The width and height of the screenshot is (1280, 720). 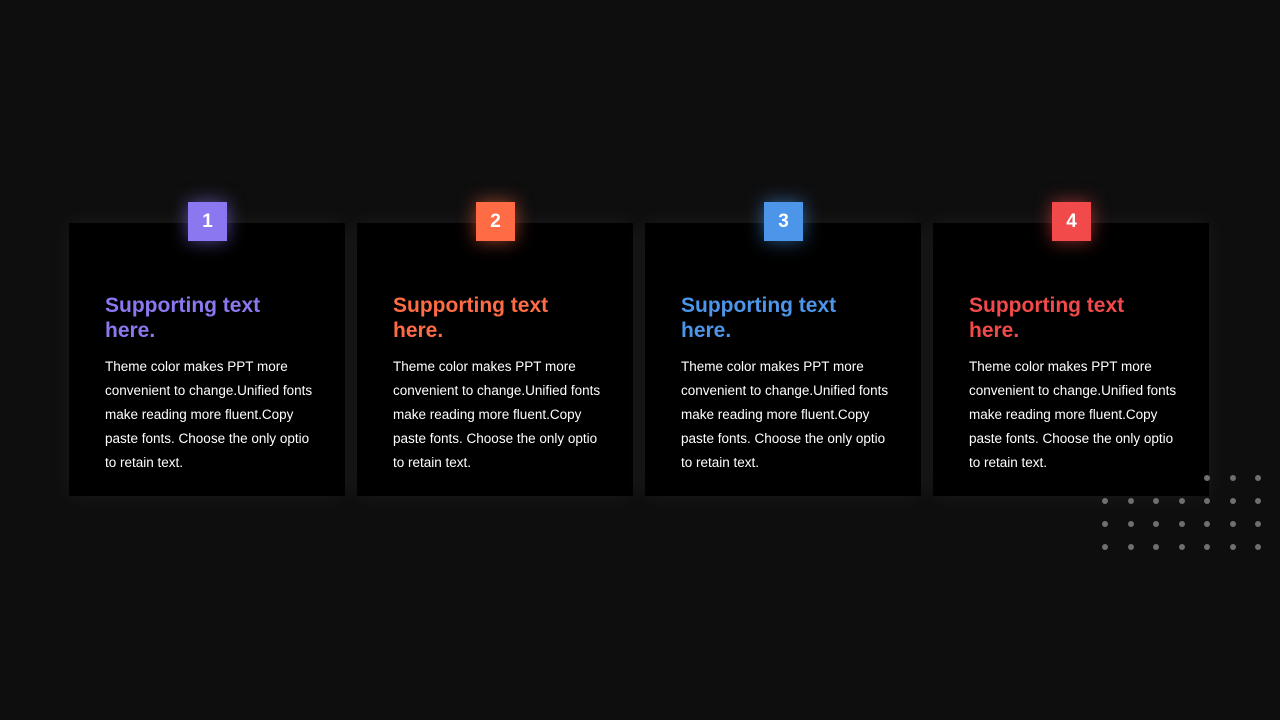 I want to click on card-title-3: Supporting text here., so click(x=759, y=318).